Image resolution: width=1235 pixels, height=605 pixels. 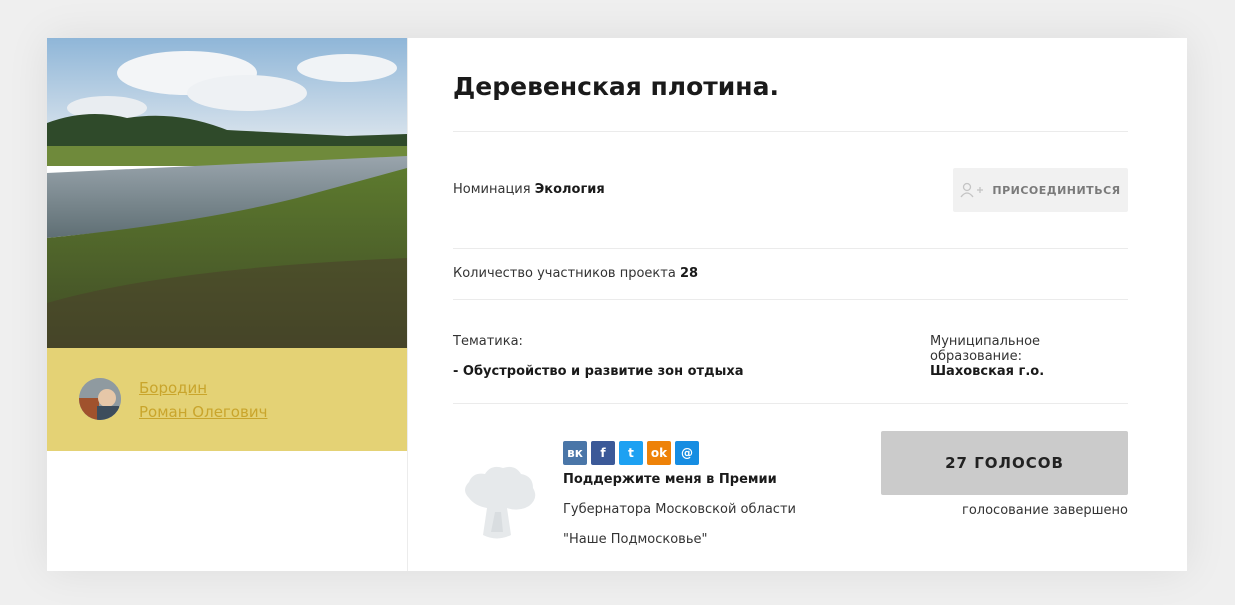 I want to click on support-headline: Поддержите меня в Премии, so click(x=670, y=479).